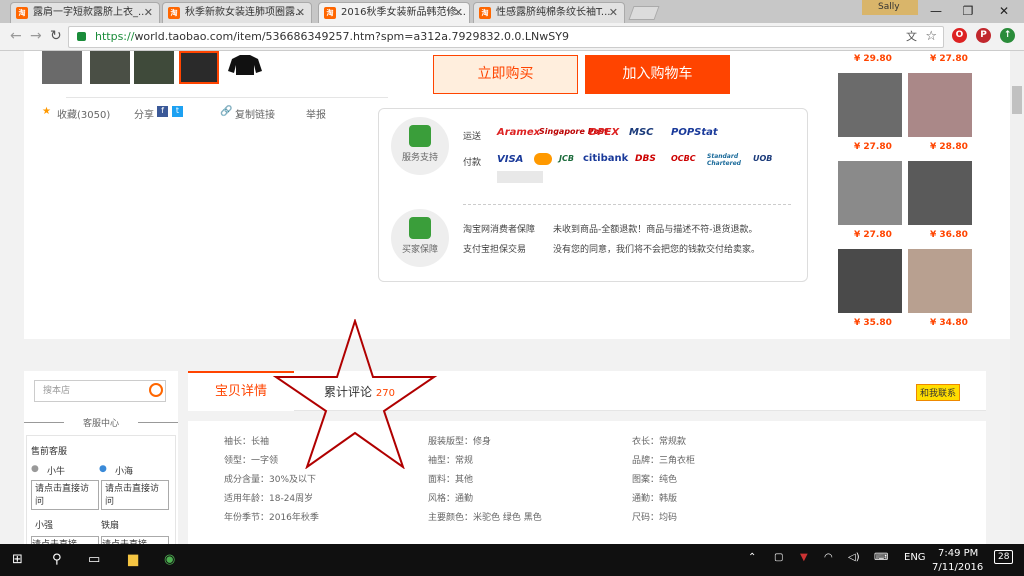 The image size is (1024, 576). What do you see at coordinates (57, 559) in the screenshot?
I see `search-icon: ⚲` at bounding box center [57, 559].